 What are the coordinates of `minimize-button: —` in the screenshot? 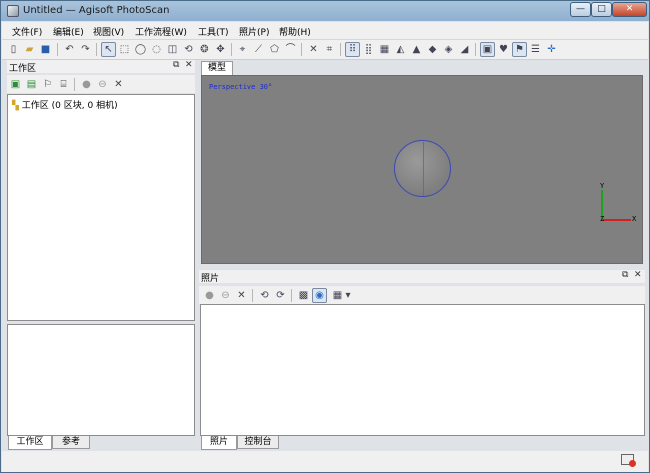 It's located at (580, 9).